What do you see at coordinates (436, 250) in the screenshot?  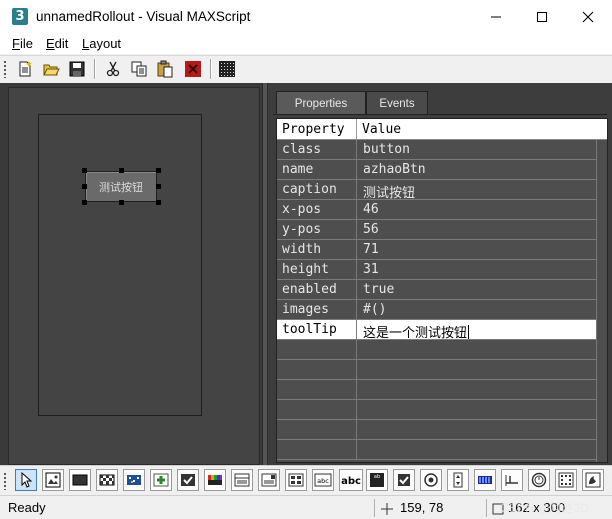 I see `property-row-width: width 71` at bounding box center [436, 250].